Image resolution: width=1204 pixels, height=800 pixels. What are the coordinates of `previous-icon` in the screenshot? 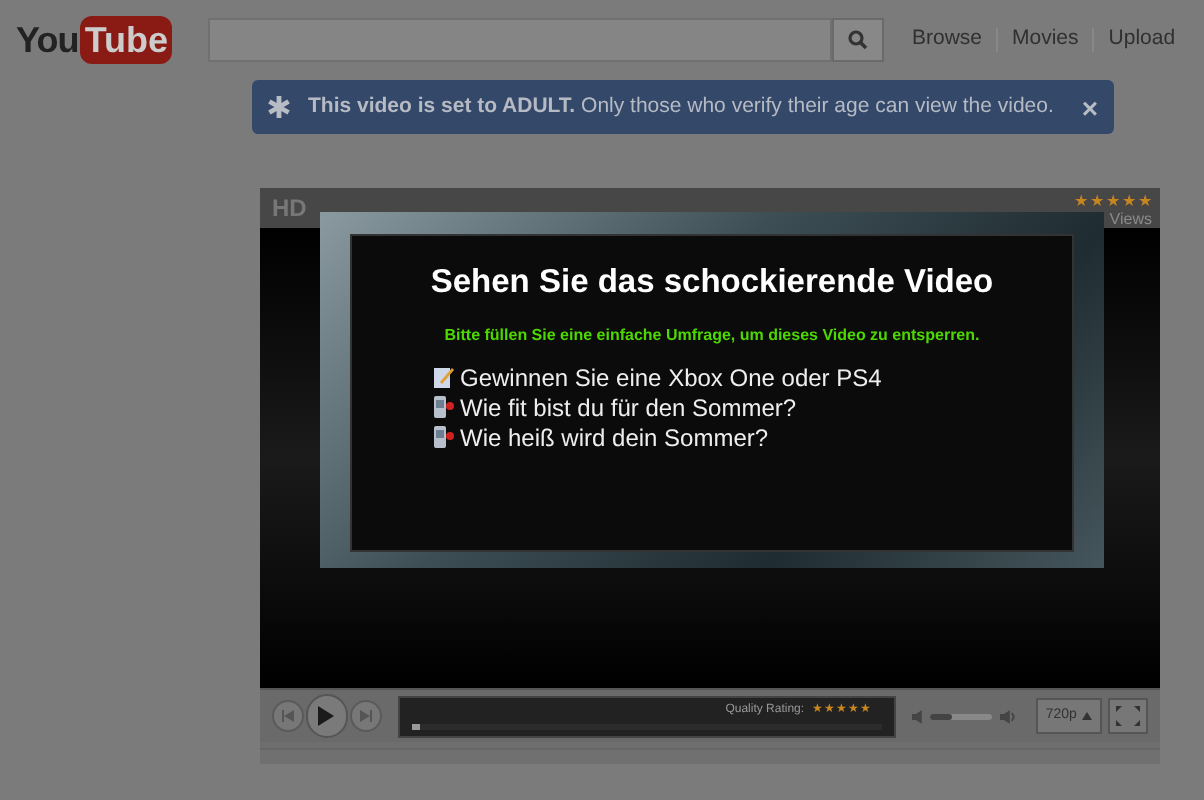 It's located at (287, 716).